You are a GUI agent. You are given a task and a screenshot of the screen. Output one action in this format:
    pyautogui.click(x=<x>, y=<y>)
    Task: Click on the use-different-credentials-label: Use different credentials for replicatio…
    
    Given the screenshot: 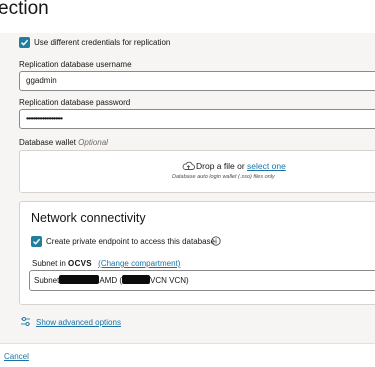 What is the action you would take?
    pyautogui.click(x=102, y=42)
    